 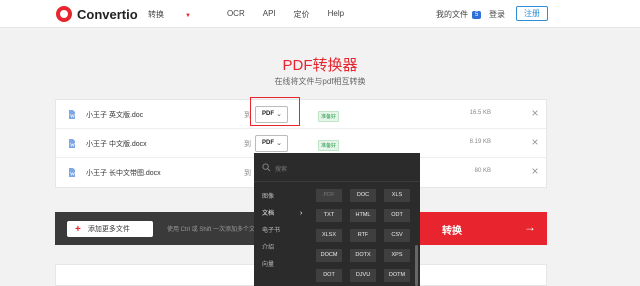 What do you see at coordinates (275, 111) in the screenshot?
I see `annotation-highlight-box` at bounding box center [275, 111].